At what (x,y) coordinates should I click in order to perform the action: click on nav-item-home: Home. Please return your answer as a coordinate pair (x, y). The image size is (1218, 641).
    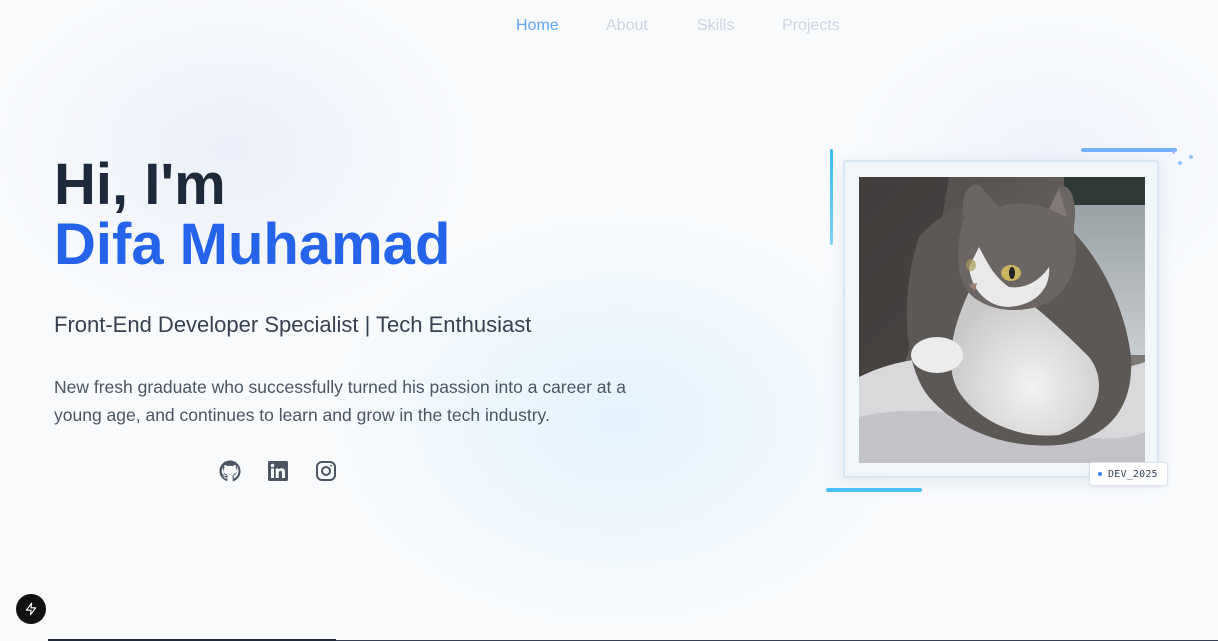
    Looking at the image, I should click on (537, 26).